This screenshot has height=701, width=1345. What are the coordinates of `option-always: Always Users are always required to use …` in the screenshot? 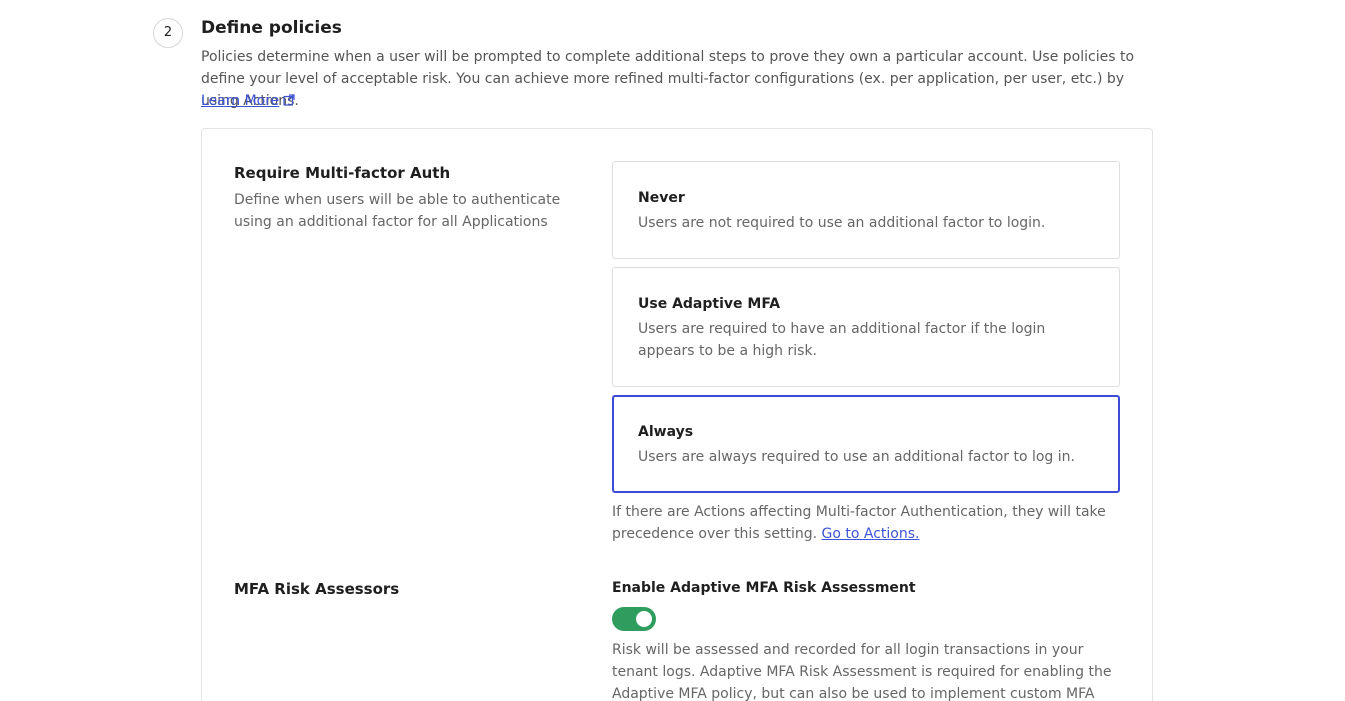 It's located at (866, 444).